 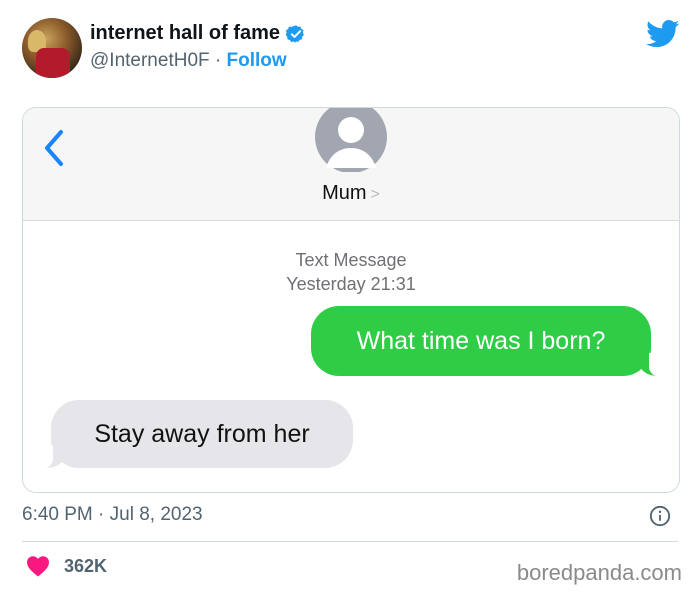 I want to click on handle-row: @InternetH0F · Follow, so click(x=188, y=61).